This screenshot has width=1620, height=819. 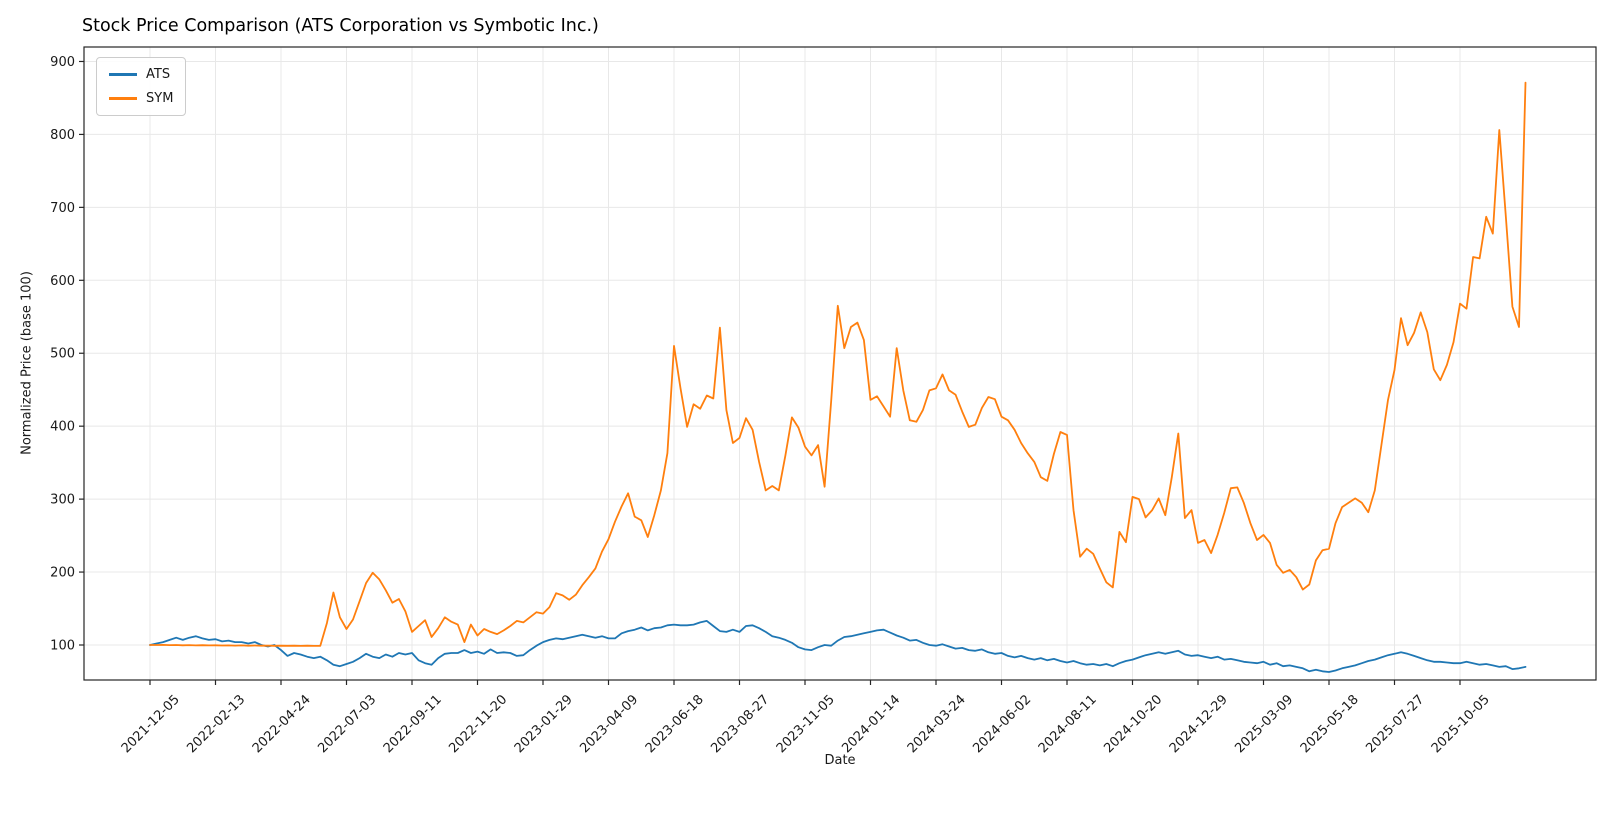 I want to click on svg-text: 500, so click(x=62, y=354).